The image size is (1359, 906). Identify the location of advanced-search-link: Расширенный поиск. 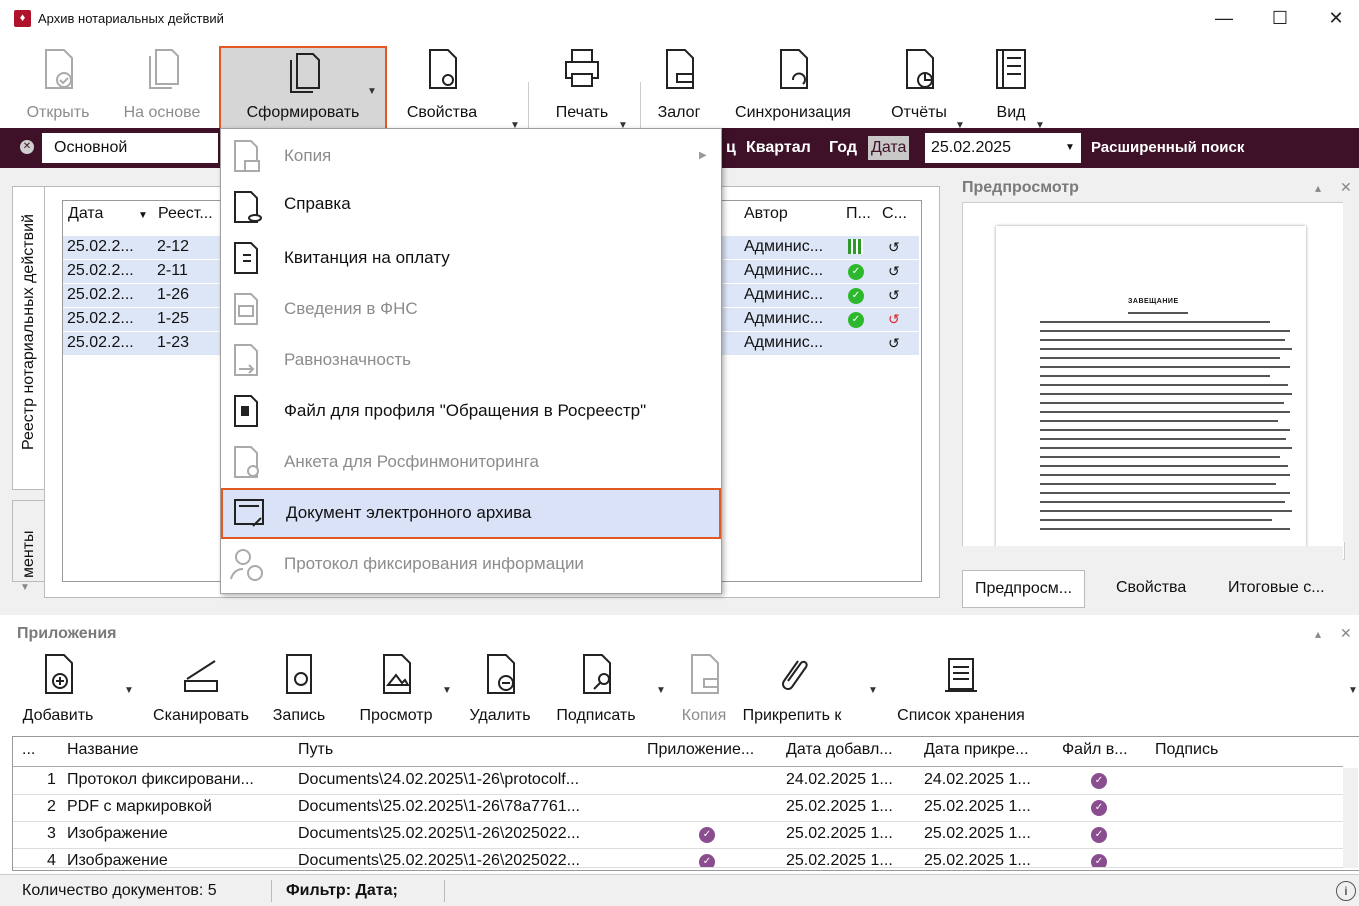
(1167, 147).